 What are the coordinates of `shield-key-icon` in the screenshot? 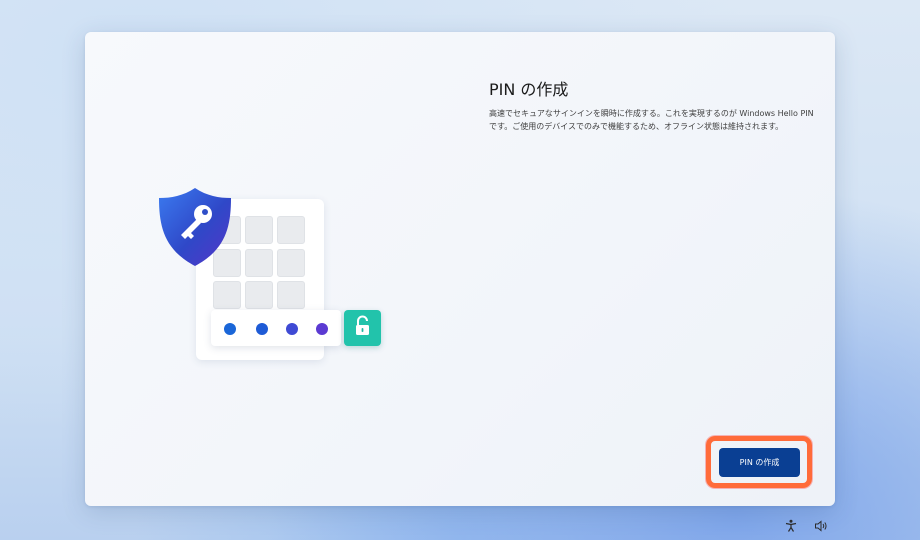 It's located at (195, 227).